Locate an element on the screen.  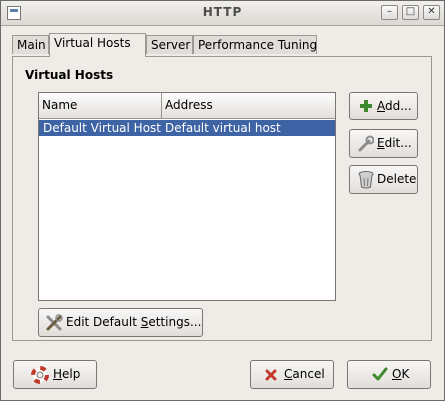
tab-server: Server is located at coordinates (169, 44).